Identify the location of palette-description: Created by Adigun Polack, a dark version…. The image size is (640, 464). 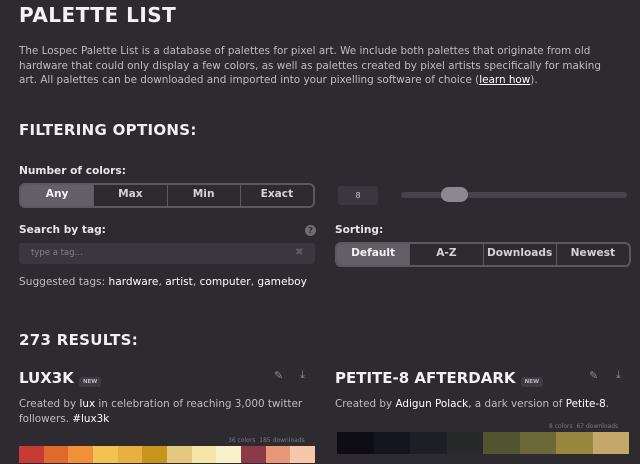
(481, 404).